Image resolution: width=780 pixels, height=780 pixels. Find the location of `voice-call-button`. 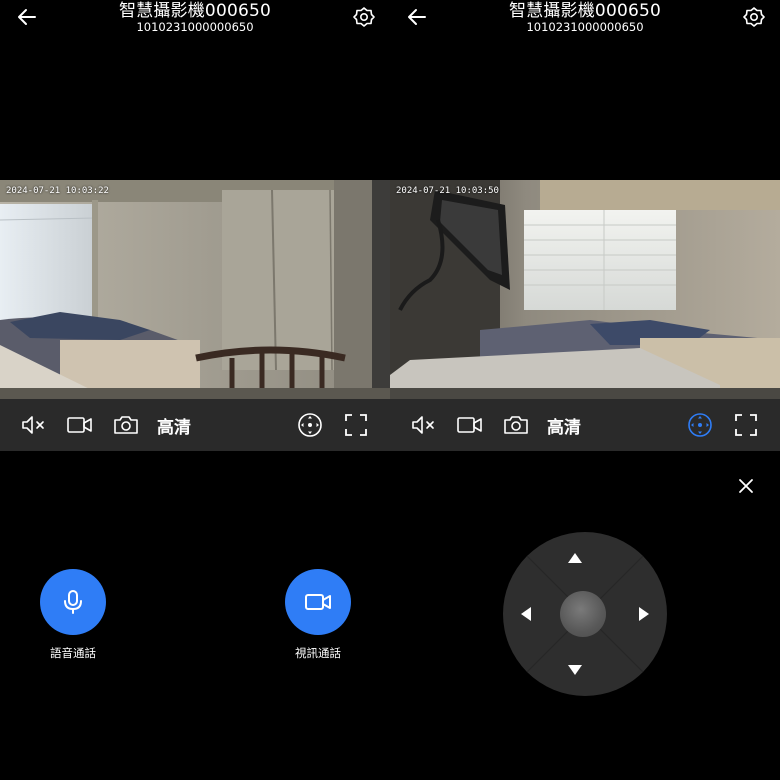

voice-call-button is located at coordinates (73, 602).